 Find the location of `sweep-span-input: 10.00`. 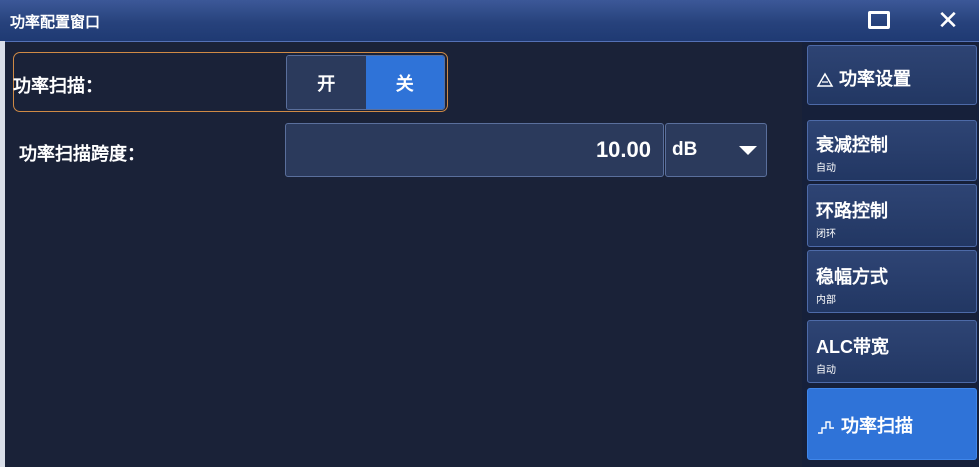

sweep-span-input: 10.00 is located at coordinates (474, 150).